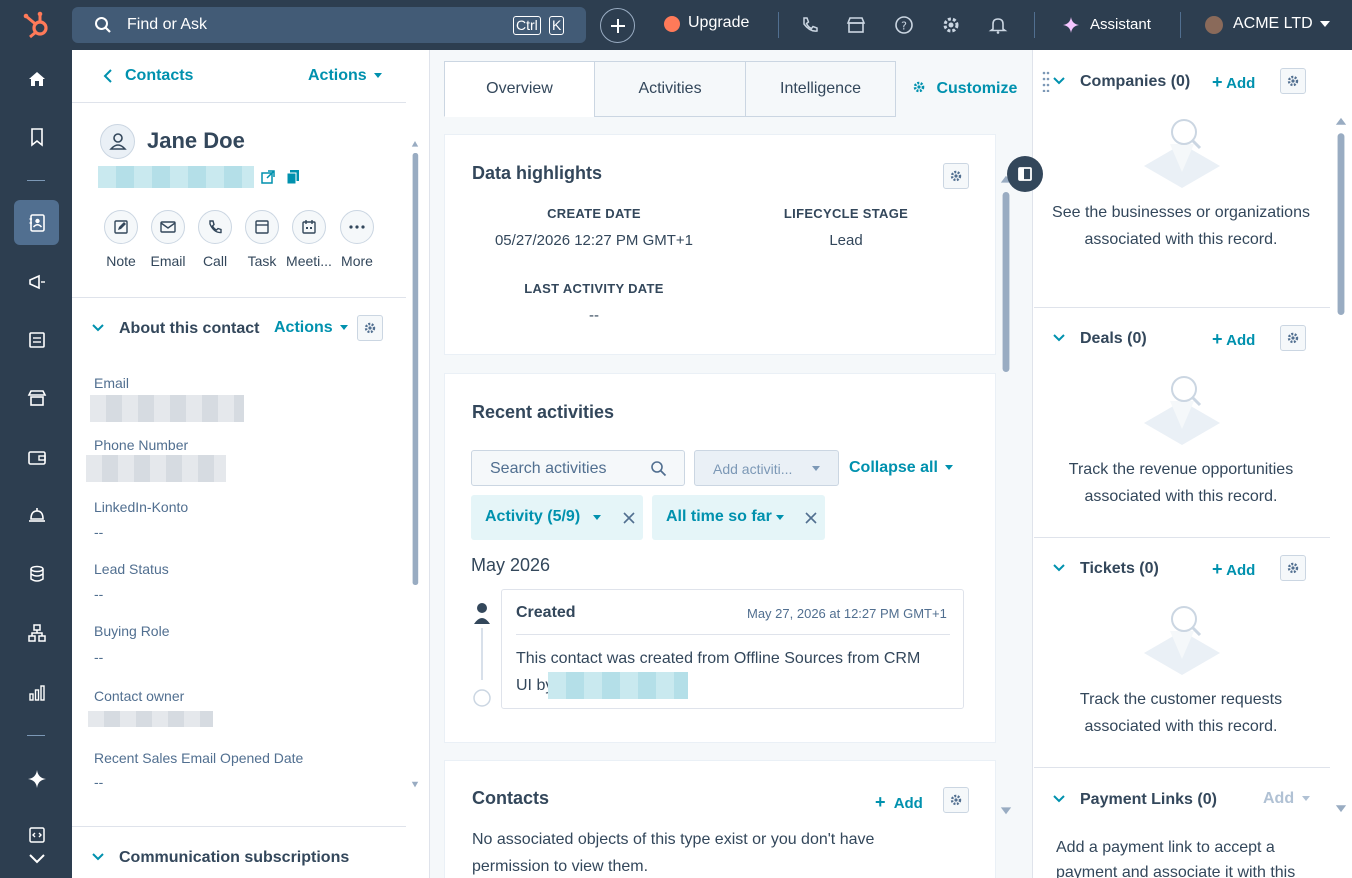 The height and width of the screenshot is (878, 1352). Describe the element at coordinates (998, 25) in the screenshot. I see `notifications-bell-icon` at that location.